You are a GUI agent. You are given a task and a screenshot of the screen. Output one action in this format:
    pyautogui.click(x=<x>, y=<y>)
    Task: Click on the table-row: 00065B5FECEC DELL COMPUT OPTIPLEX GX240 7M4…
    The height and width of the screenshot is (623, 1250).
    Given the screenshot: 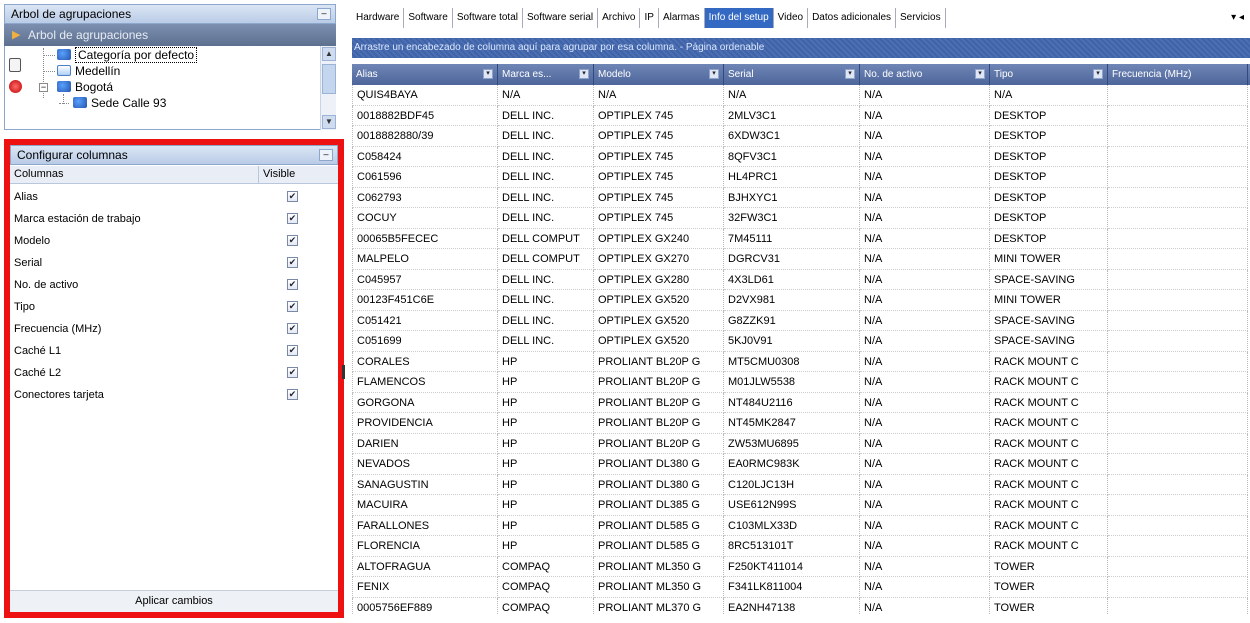 What is the action you would take?
    pyautogui.click(x=801, y=238)
    